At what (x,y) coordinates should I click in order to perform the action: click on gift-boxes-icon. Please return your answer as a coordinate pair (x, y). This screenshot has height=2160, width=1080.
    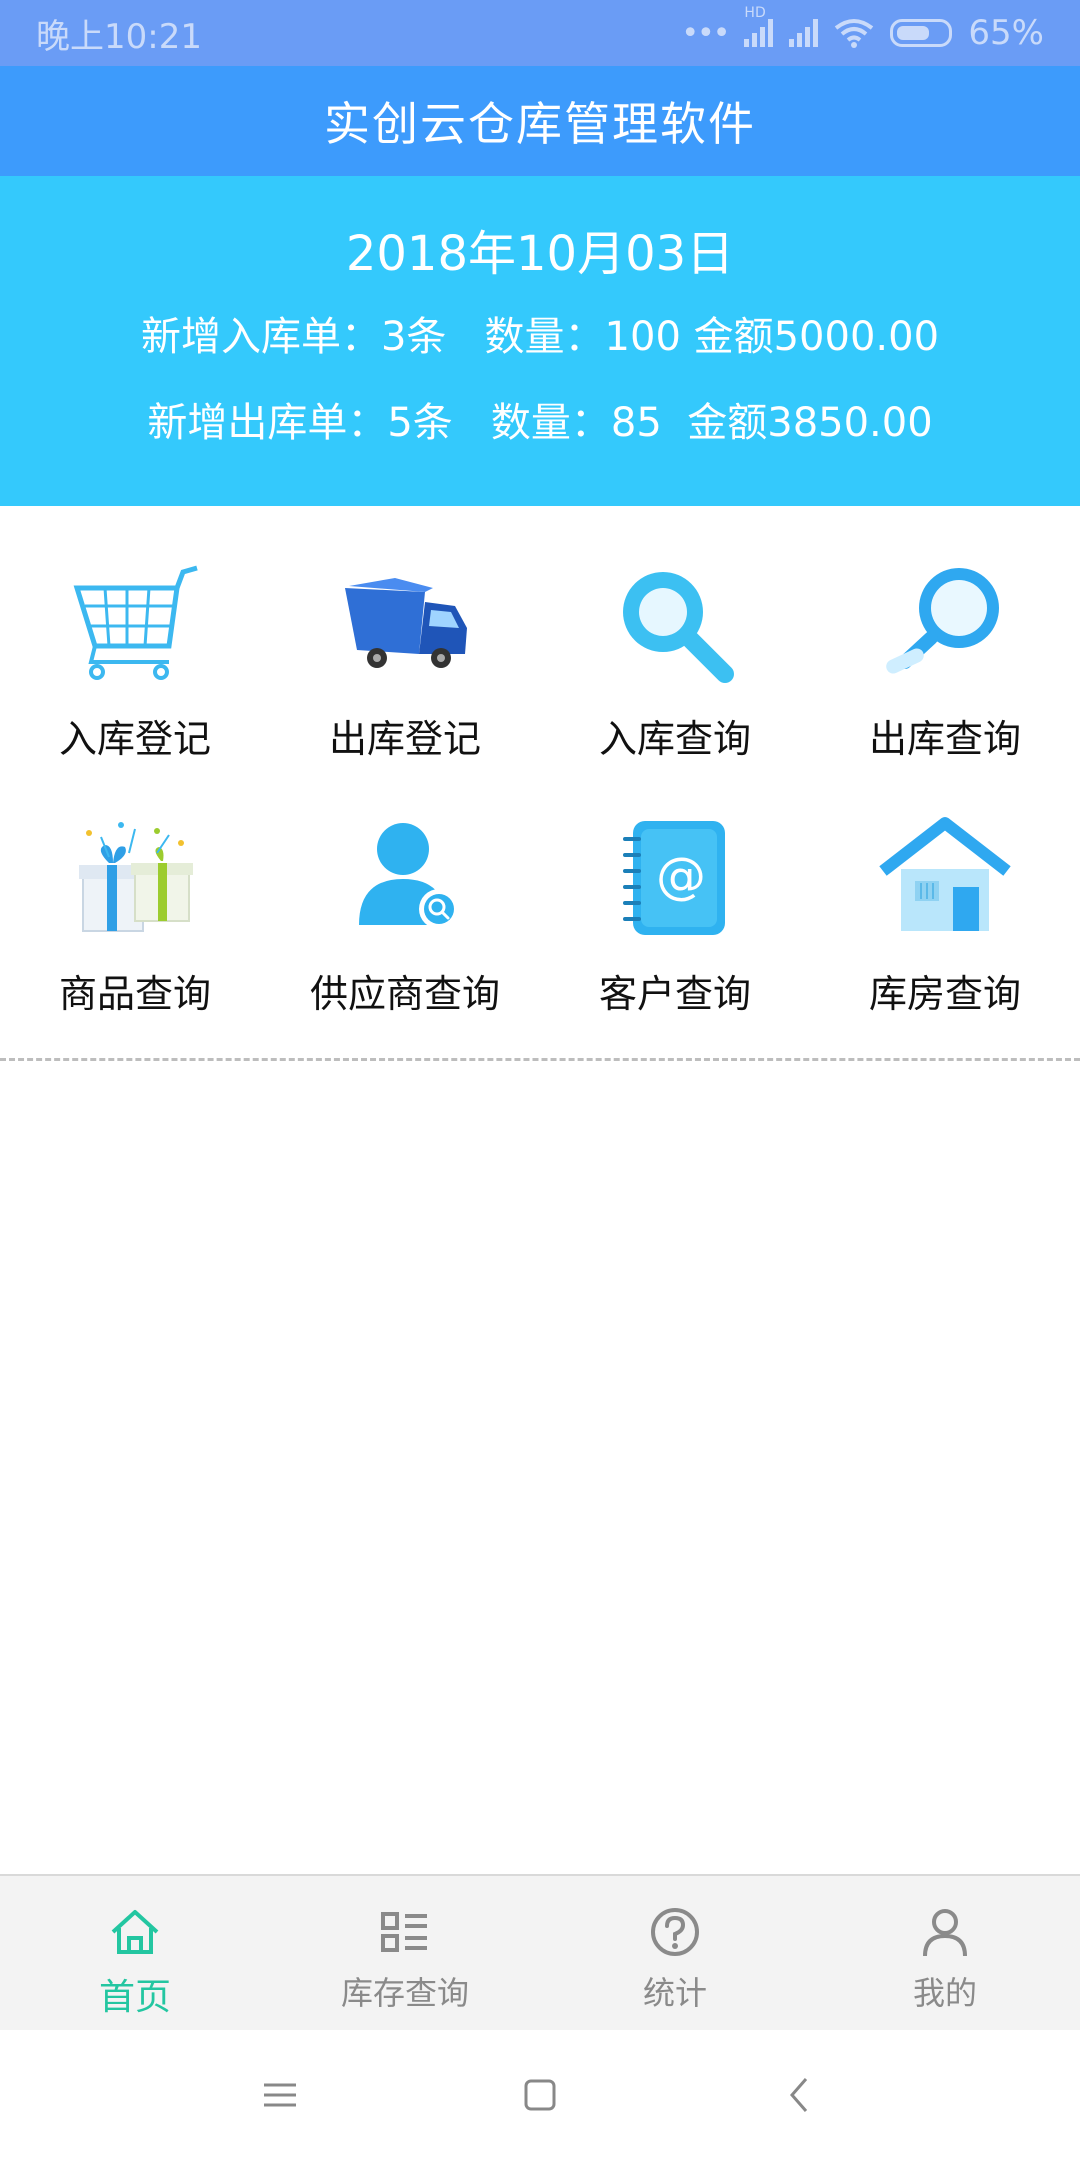
    Looking at the image, I should click on (136, 877).